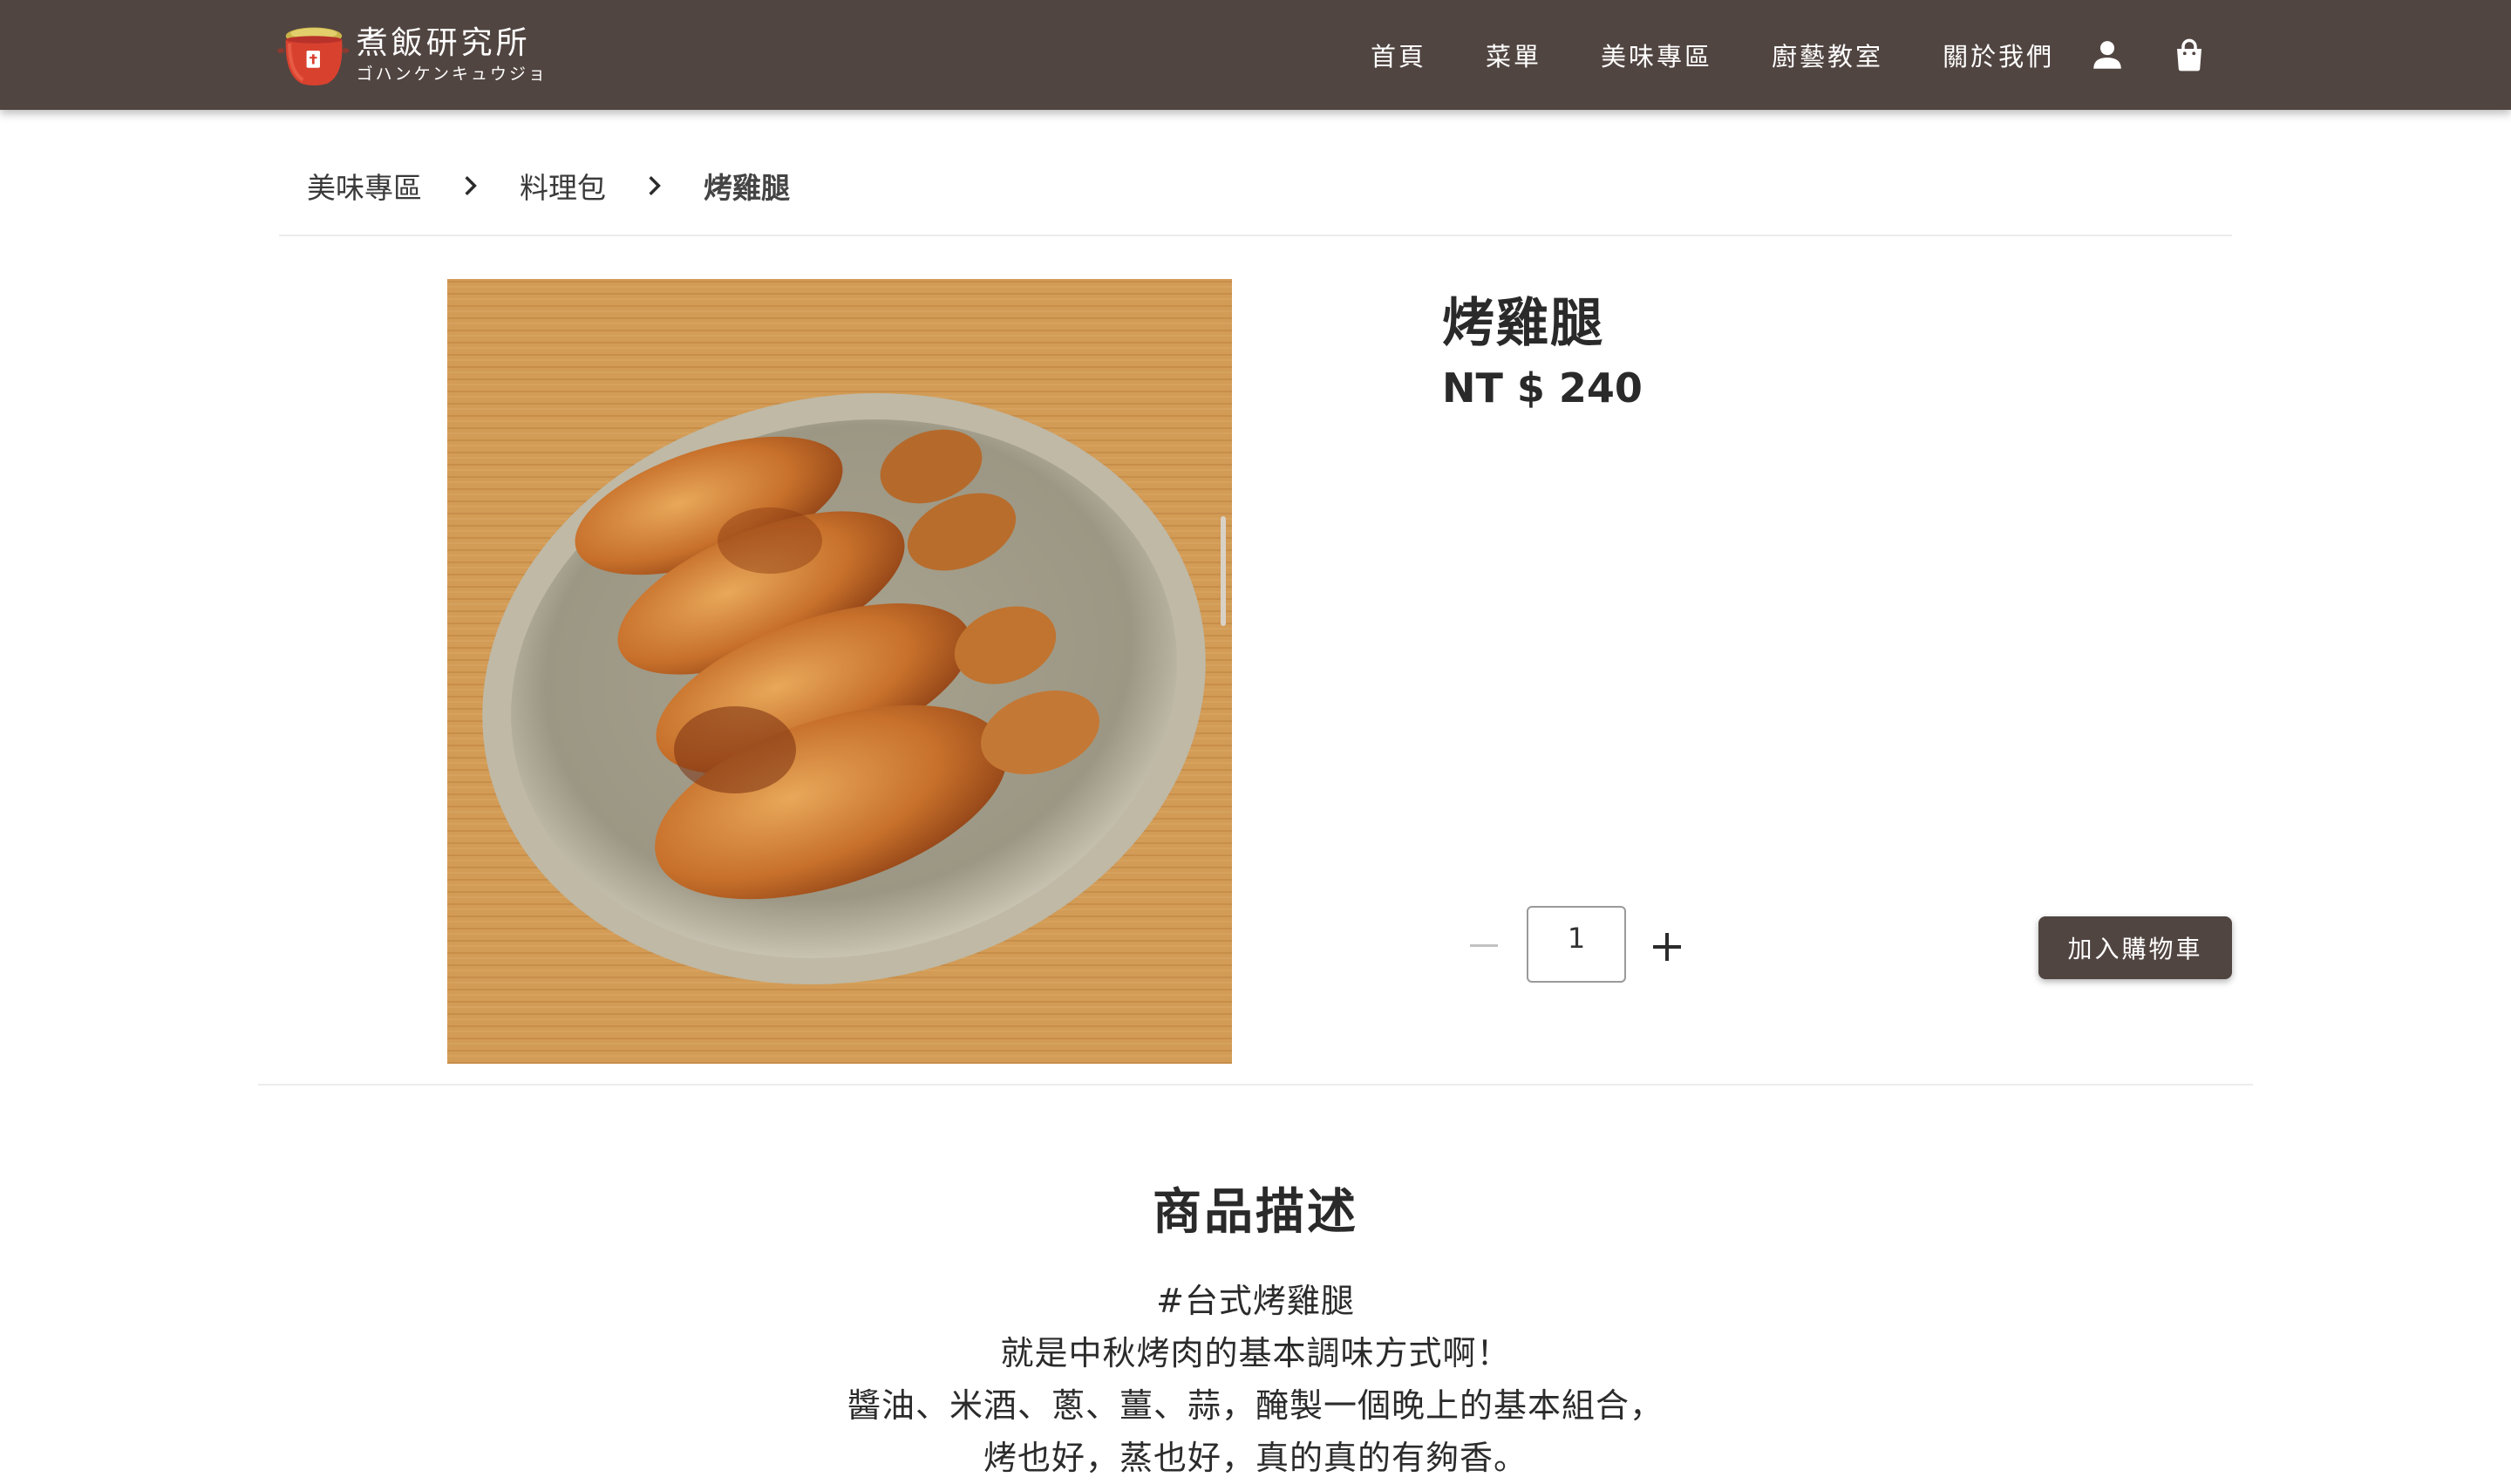 This screenshot has height=1484, width=2511. Describe the element at coordinates (1542, 388) in the screenshot. I see `product-price: NT $ 240` at that location.